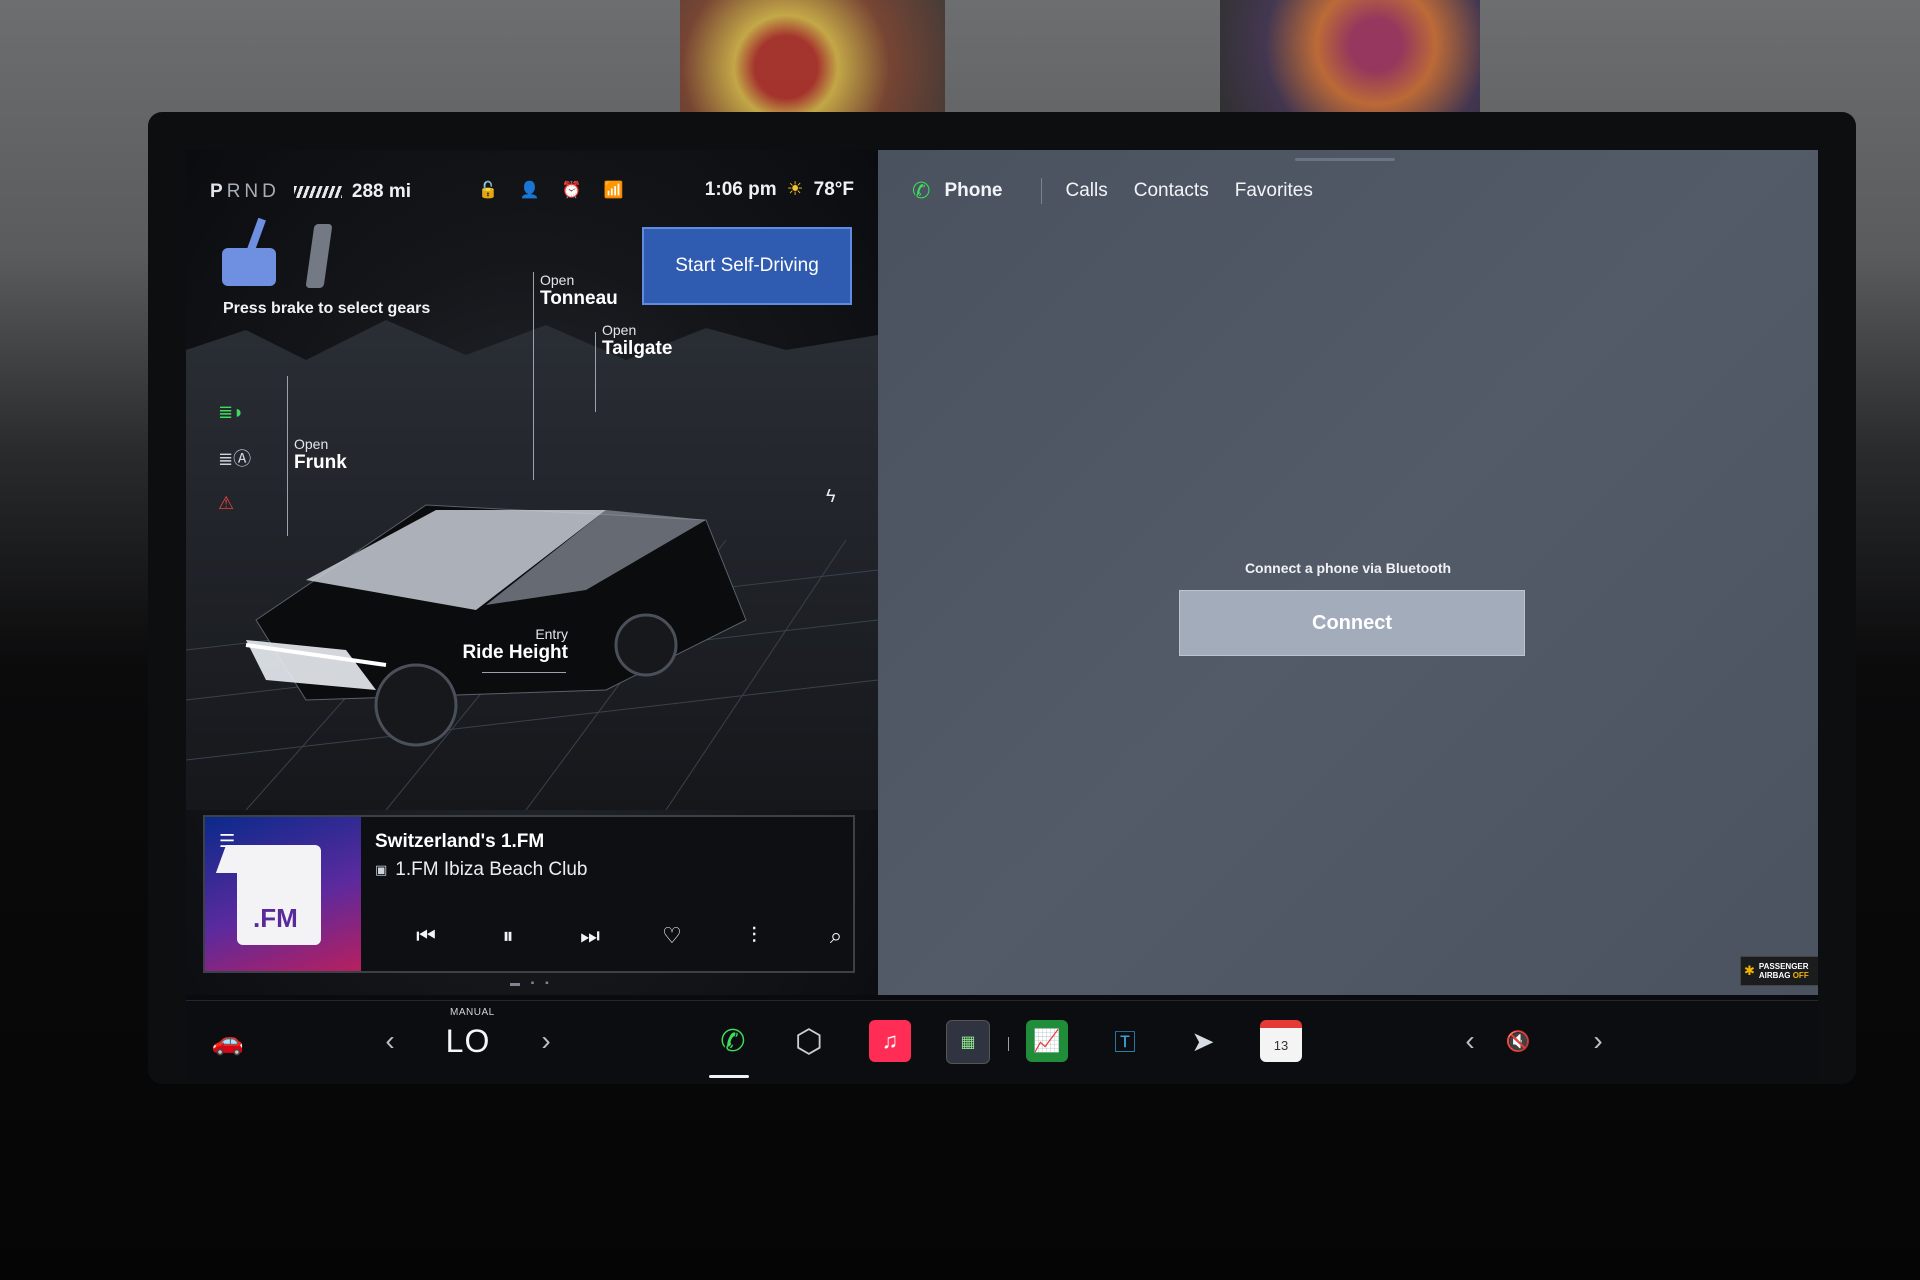 This screenshot has width=1920, height=1280. Describe the element at coordinates (1002, 1040) in the screenshot. I see `bottom-taskbar: 🚗 ‹ MANUAL LO › ✆ ⬡ ♫ ▦ 📈 🅃 ➤ 13 ‹ 🔇 ›` at that location.